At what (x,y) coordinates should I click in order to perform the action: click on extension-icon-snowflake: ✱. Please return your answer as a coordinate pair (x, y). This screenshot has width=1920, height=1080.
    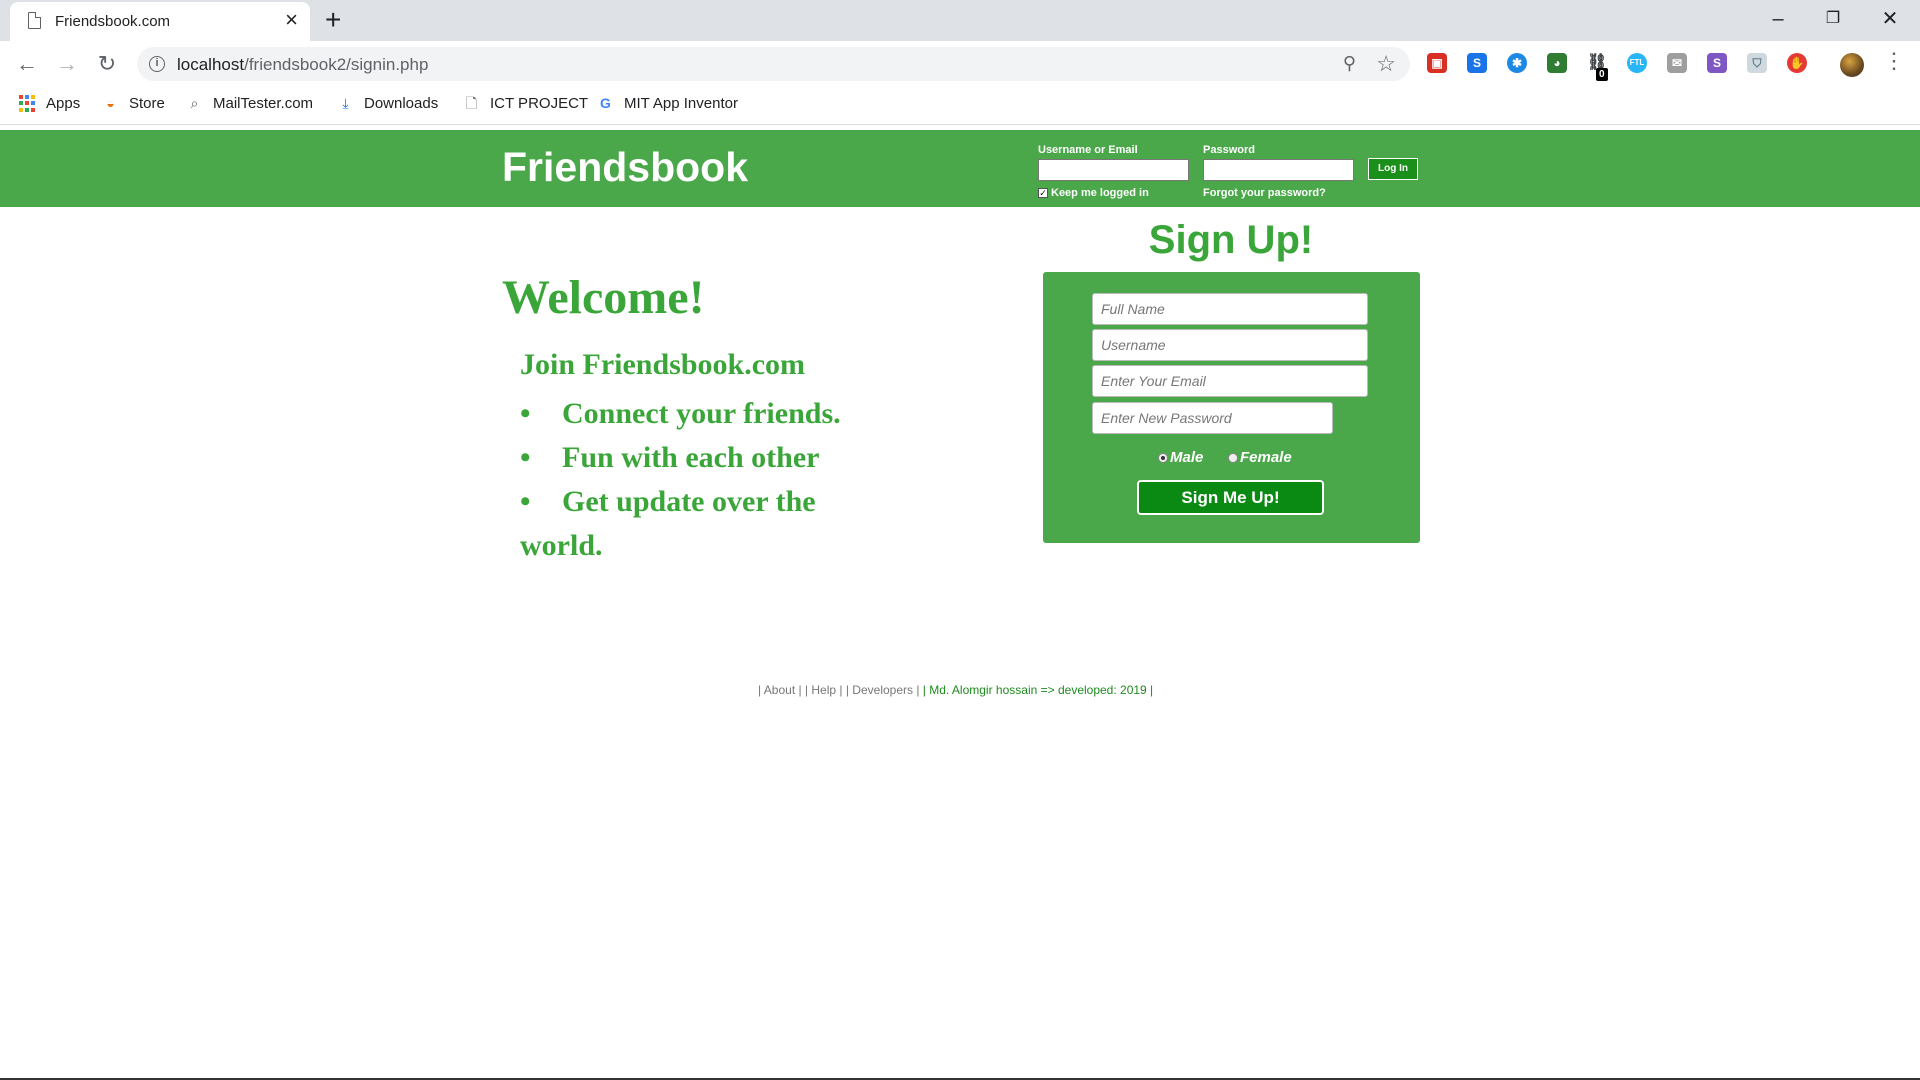
    Looking at the image, I should click on (1517, 63).